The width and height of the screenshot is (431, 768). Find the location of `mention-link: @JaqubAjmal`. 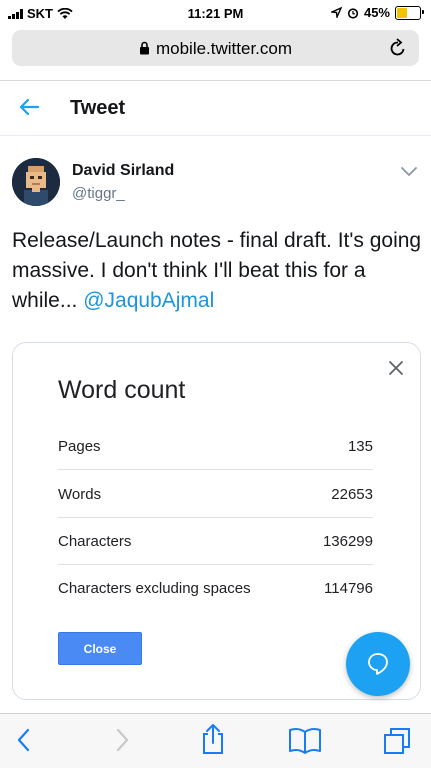

mention-link: @JaqubAjmal is located at coordinates (148, 300).